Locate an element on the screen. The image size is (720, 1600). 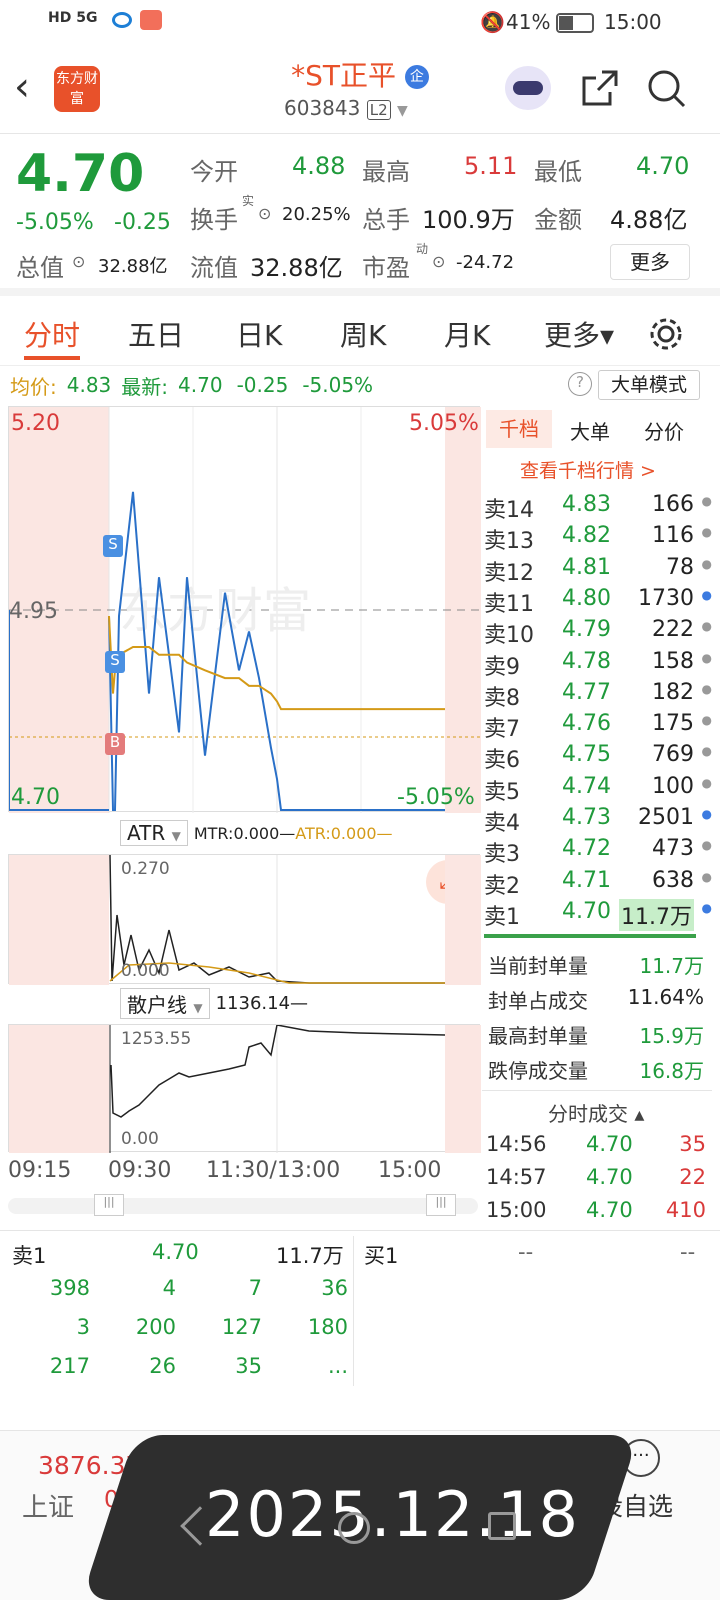
sell1-volume: 11.7万 is located at coordinates (310, 1256).